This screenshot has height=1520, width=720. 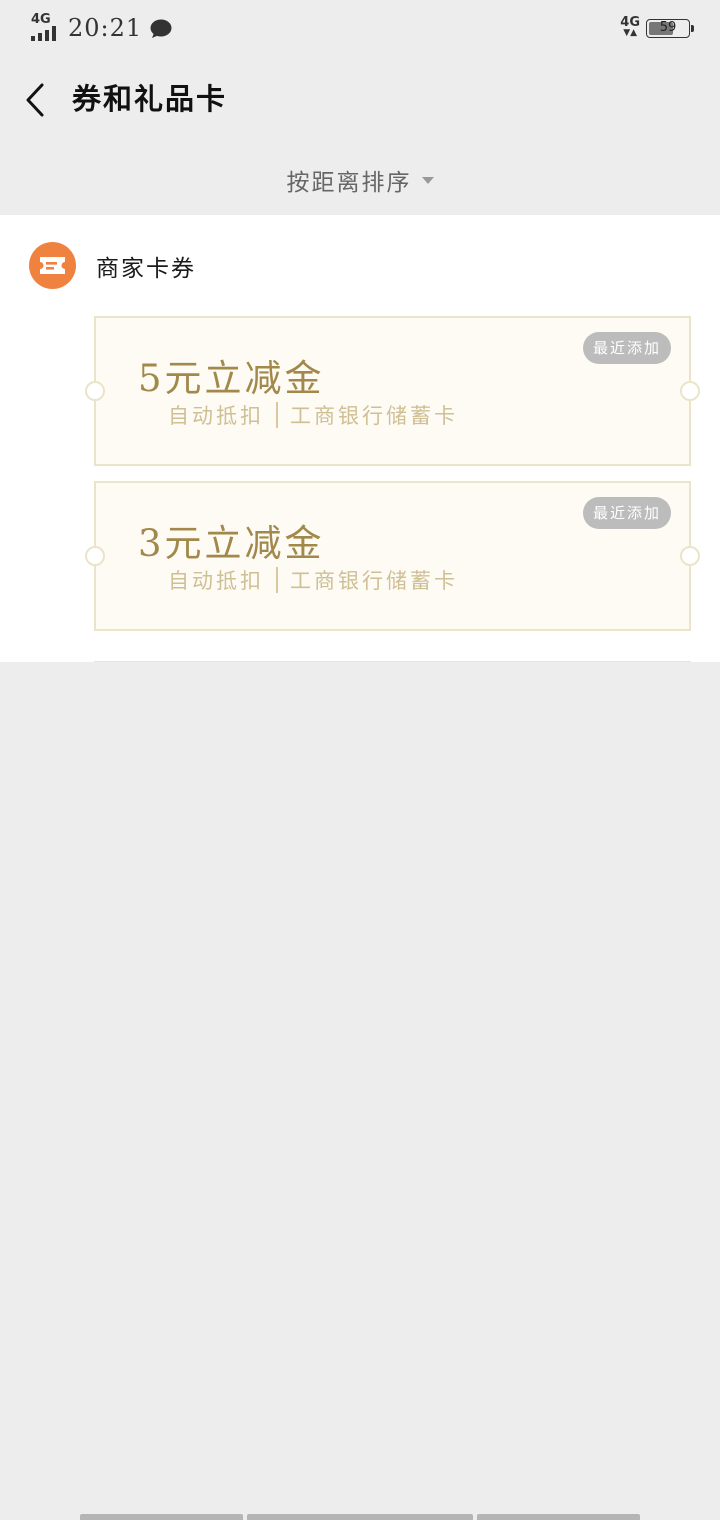 What do you see at coordinates (349, 183) in the screenshot?
I see `sort-label: 按距离排序` at bounding box center [349, 183].